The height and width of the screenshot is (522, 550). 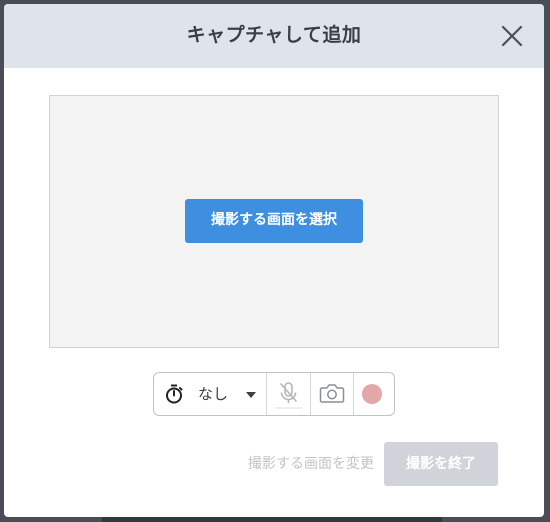 I want to click on stopwatch-icon, so click(x=174, y=394).